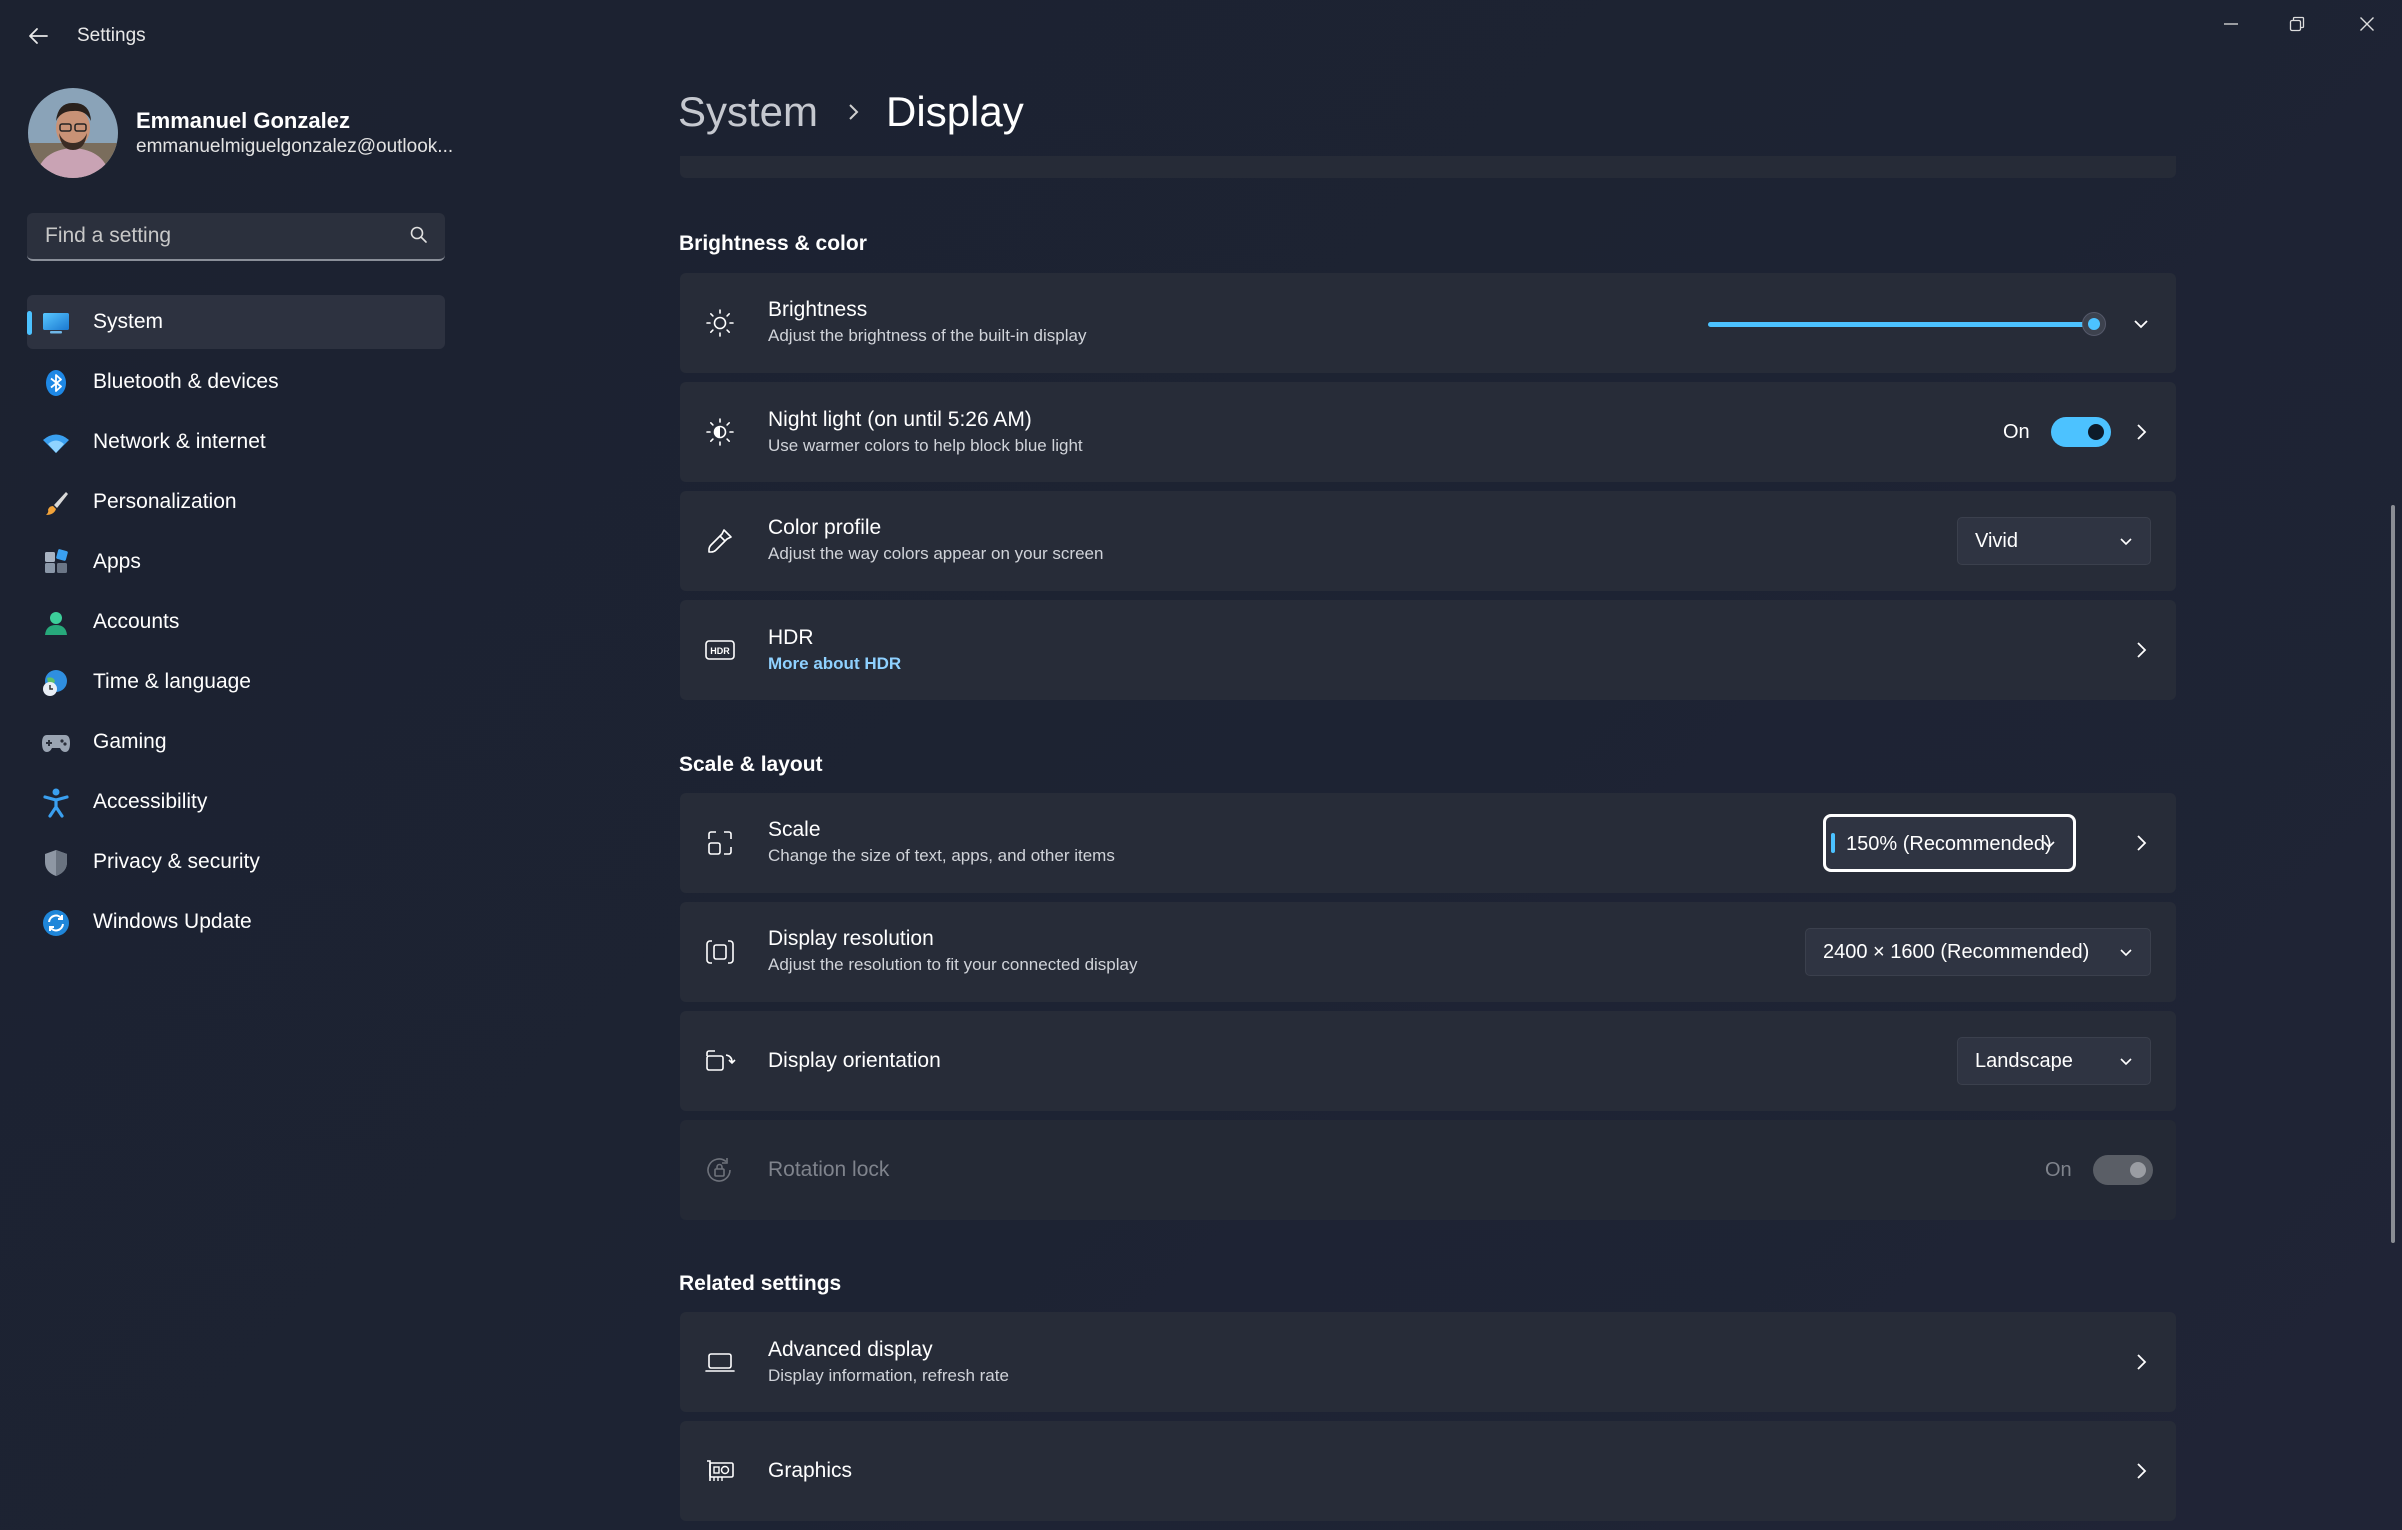  Describe the element at coordinates (1428, 1471) in the screenshot. I see `graphics-card: Graphics` at that location.